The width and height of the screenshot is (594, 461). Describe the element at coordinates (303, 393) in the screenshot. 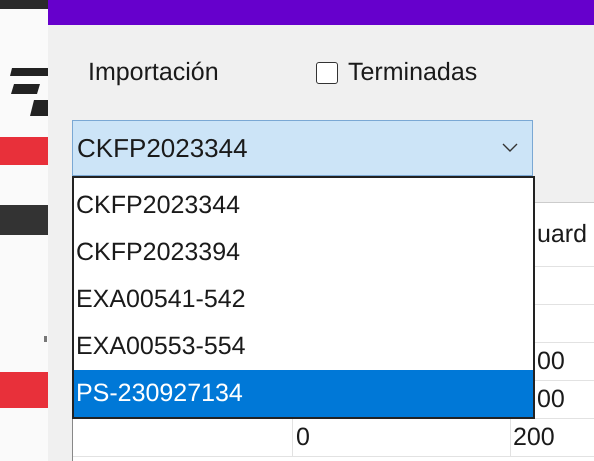

I see `dropdown-option: PS-230927134` at that location.